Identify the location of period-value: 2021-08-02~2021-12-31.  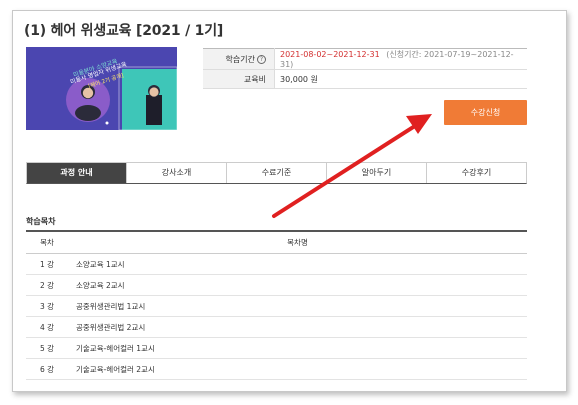
(330, 54).